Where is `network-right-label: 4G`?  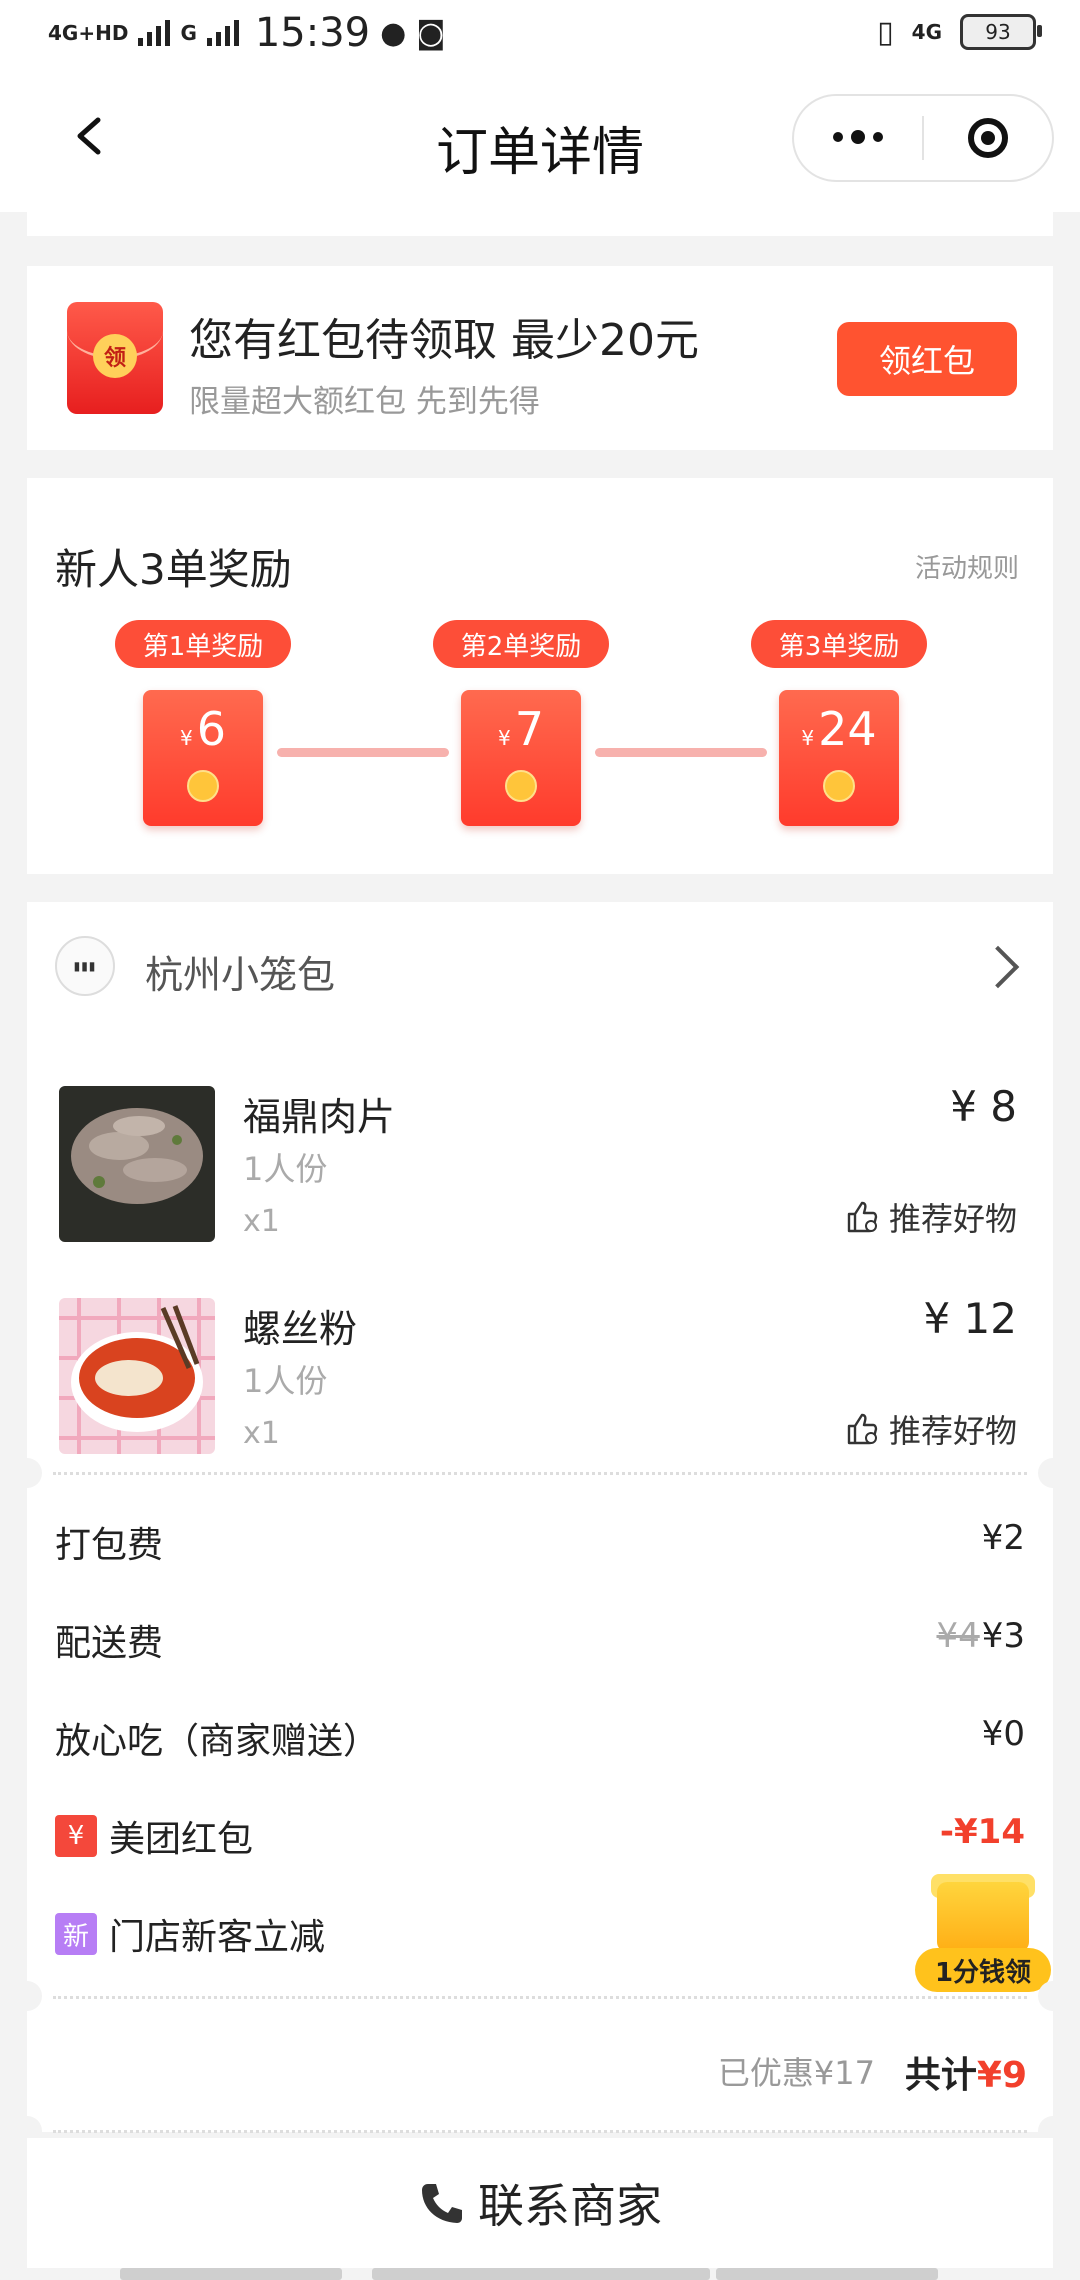
network-right-label: 4G is located at coordinates (926, 32).